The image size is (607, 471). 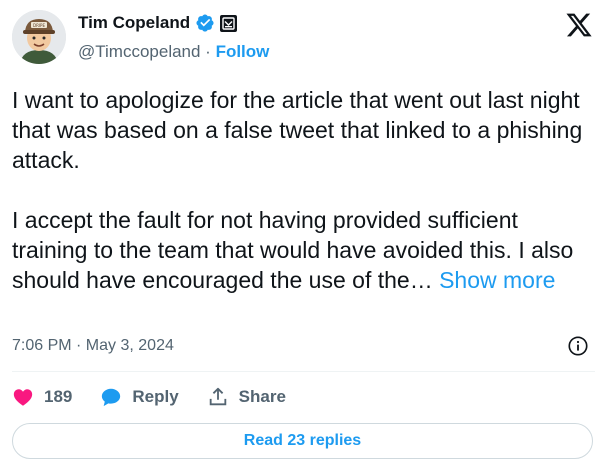 What do you see at coordinates (578, 346) in the screenshot?
I see `info-icon` at bounding box center [578, 346].